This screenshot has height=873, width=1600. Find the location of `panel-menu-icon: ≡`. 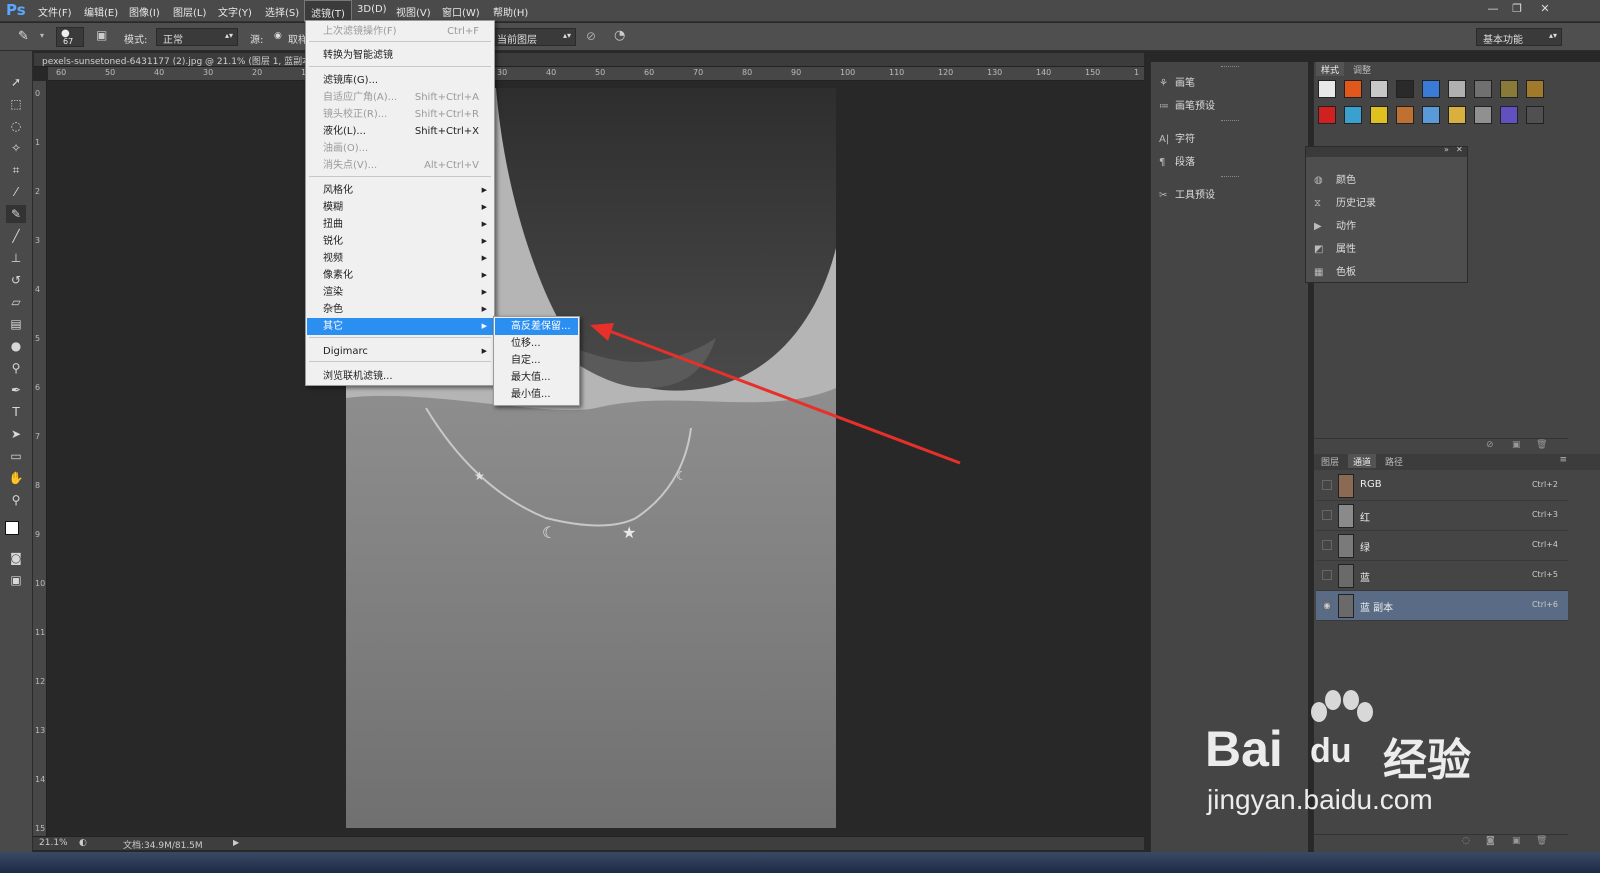

panel-menu-icon: ≡ is located at coordinates (1563, 460).